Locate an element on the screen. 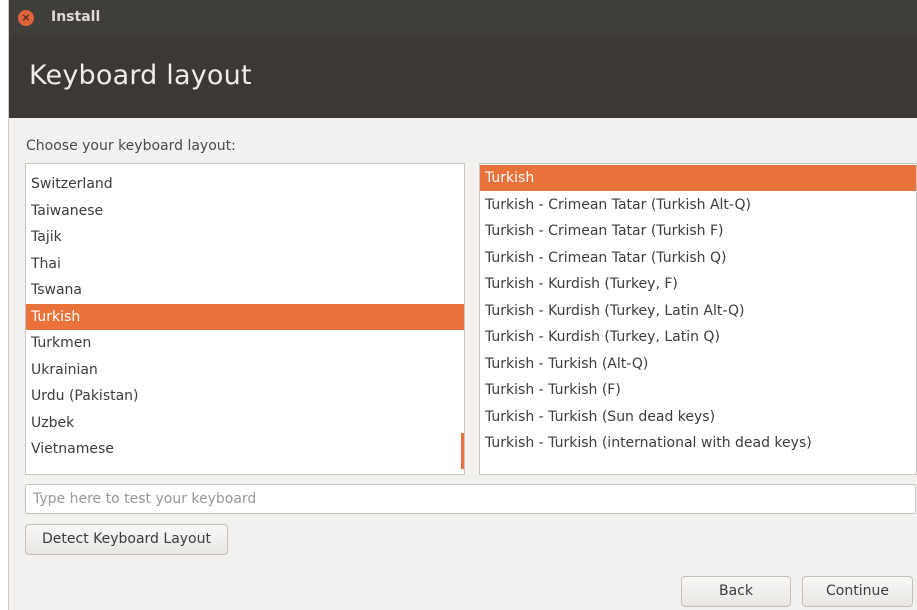  variant-list-item: Turkish - Crimean Tatar (Turkish Q) is located at coordinates (698, 258).